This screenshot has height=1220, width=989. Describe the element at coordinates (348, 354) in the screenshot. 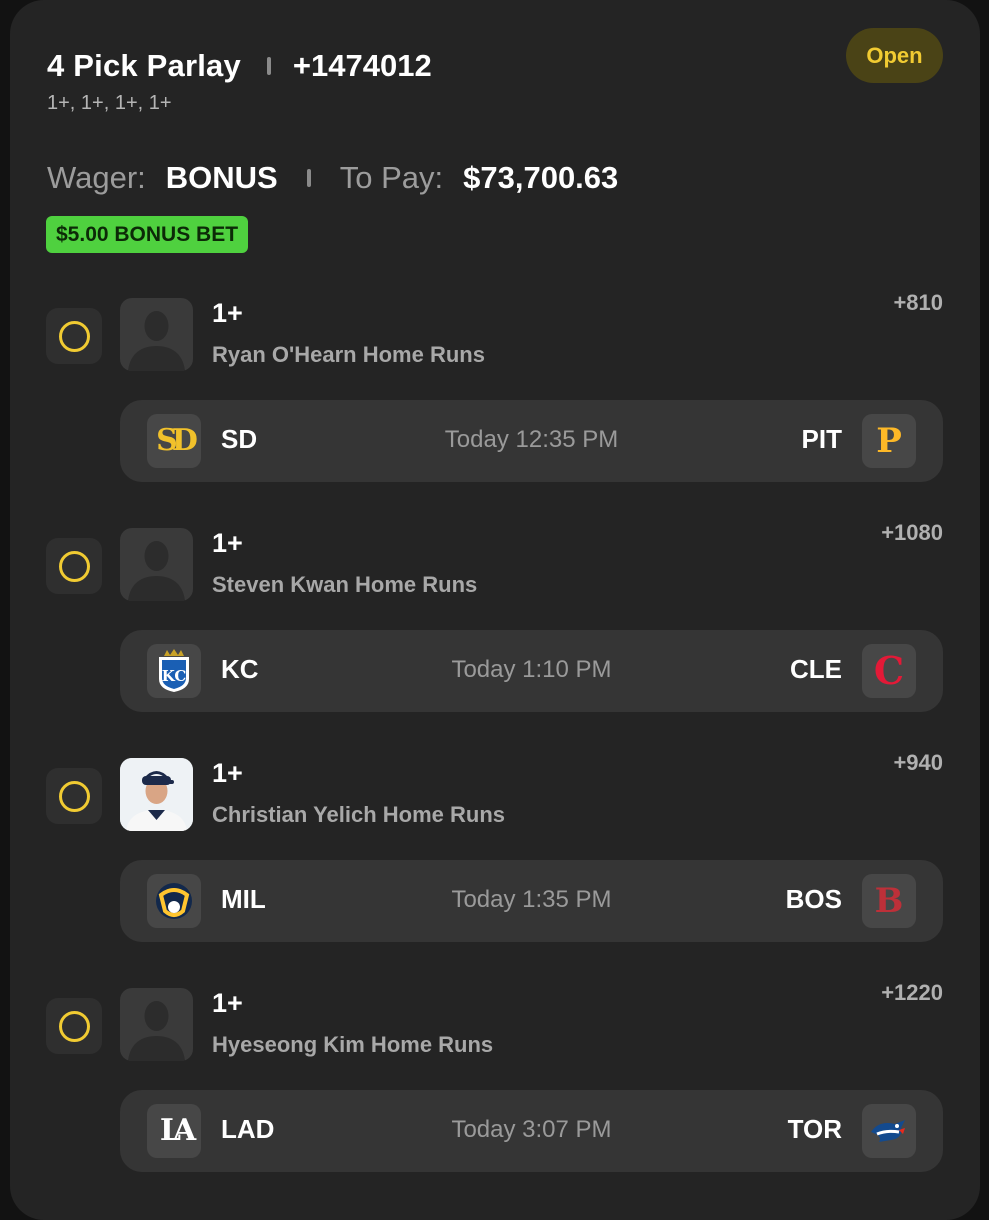

I see `leg-prop: Ryan O'Hearn Home Runs` at that location.